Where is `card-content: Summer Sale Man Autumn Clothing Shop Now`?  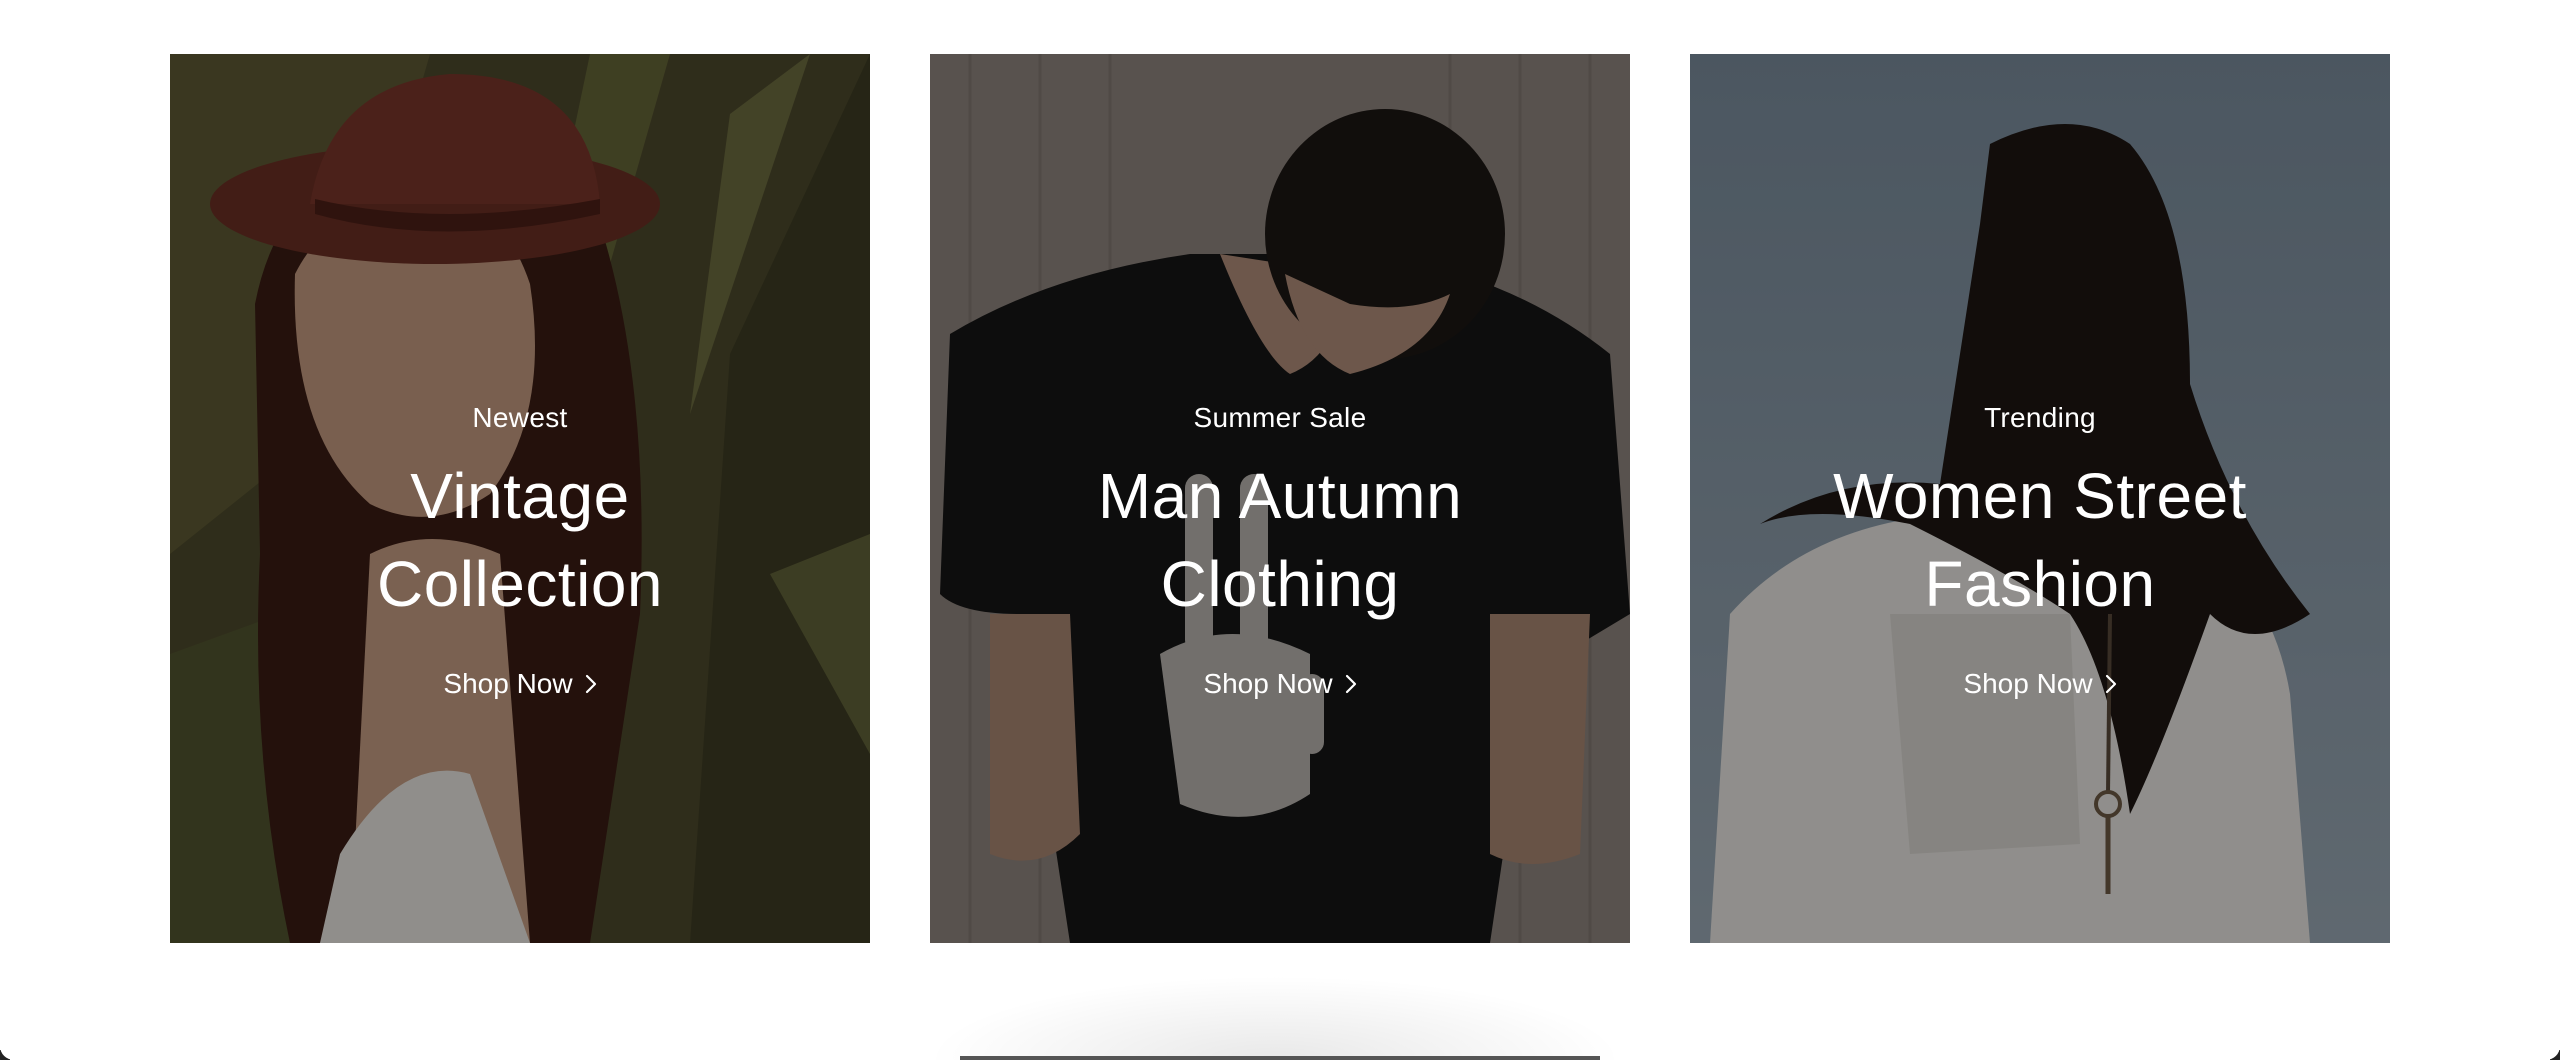
card-content: Summer Sale Man Autumn Clothing Shop Now is located at coordinates (1280, 547).